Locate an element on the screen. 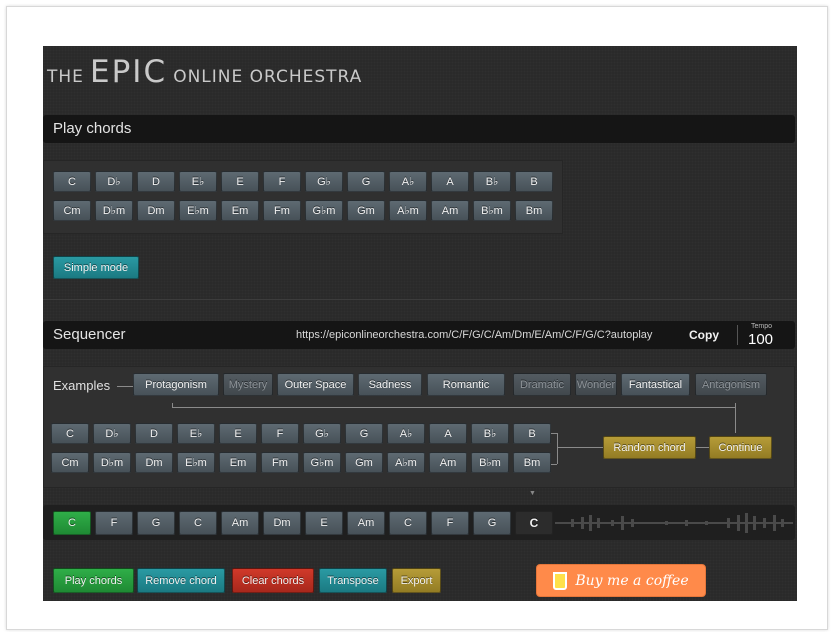 This screenshot has width=834, height=632. example-button: Dramatic is located at coordinates (542, 384).